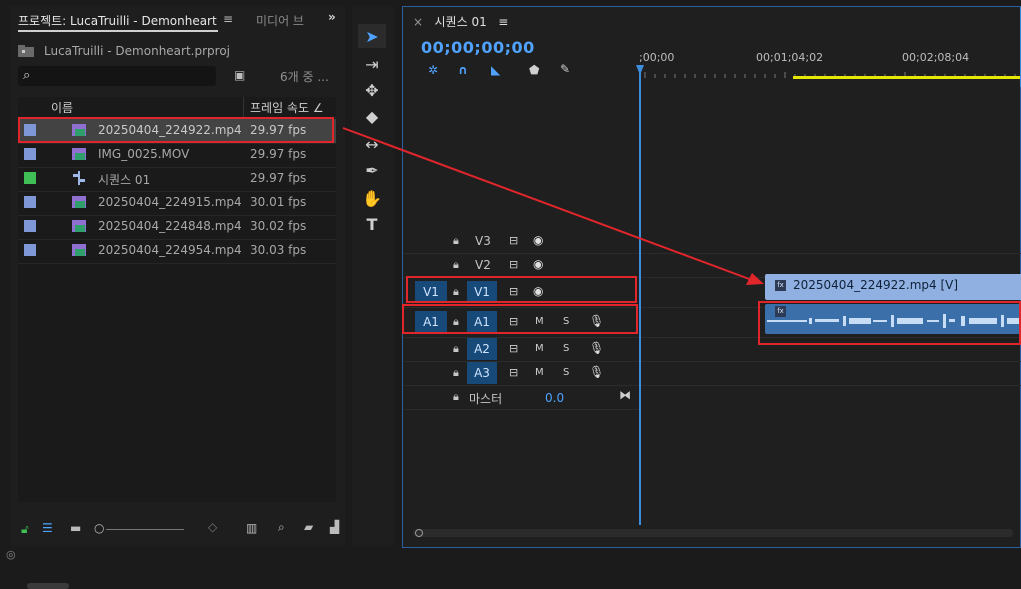 The height and width of the screenshot is (589, 1021). I want to click on horizontal-scrollbar, so click(48, 586).